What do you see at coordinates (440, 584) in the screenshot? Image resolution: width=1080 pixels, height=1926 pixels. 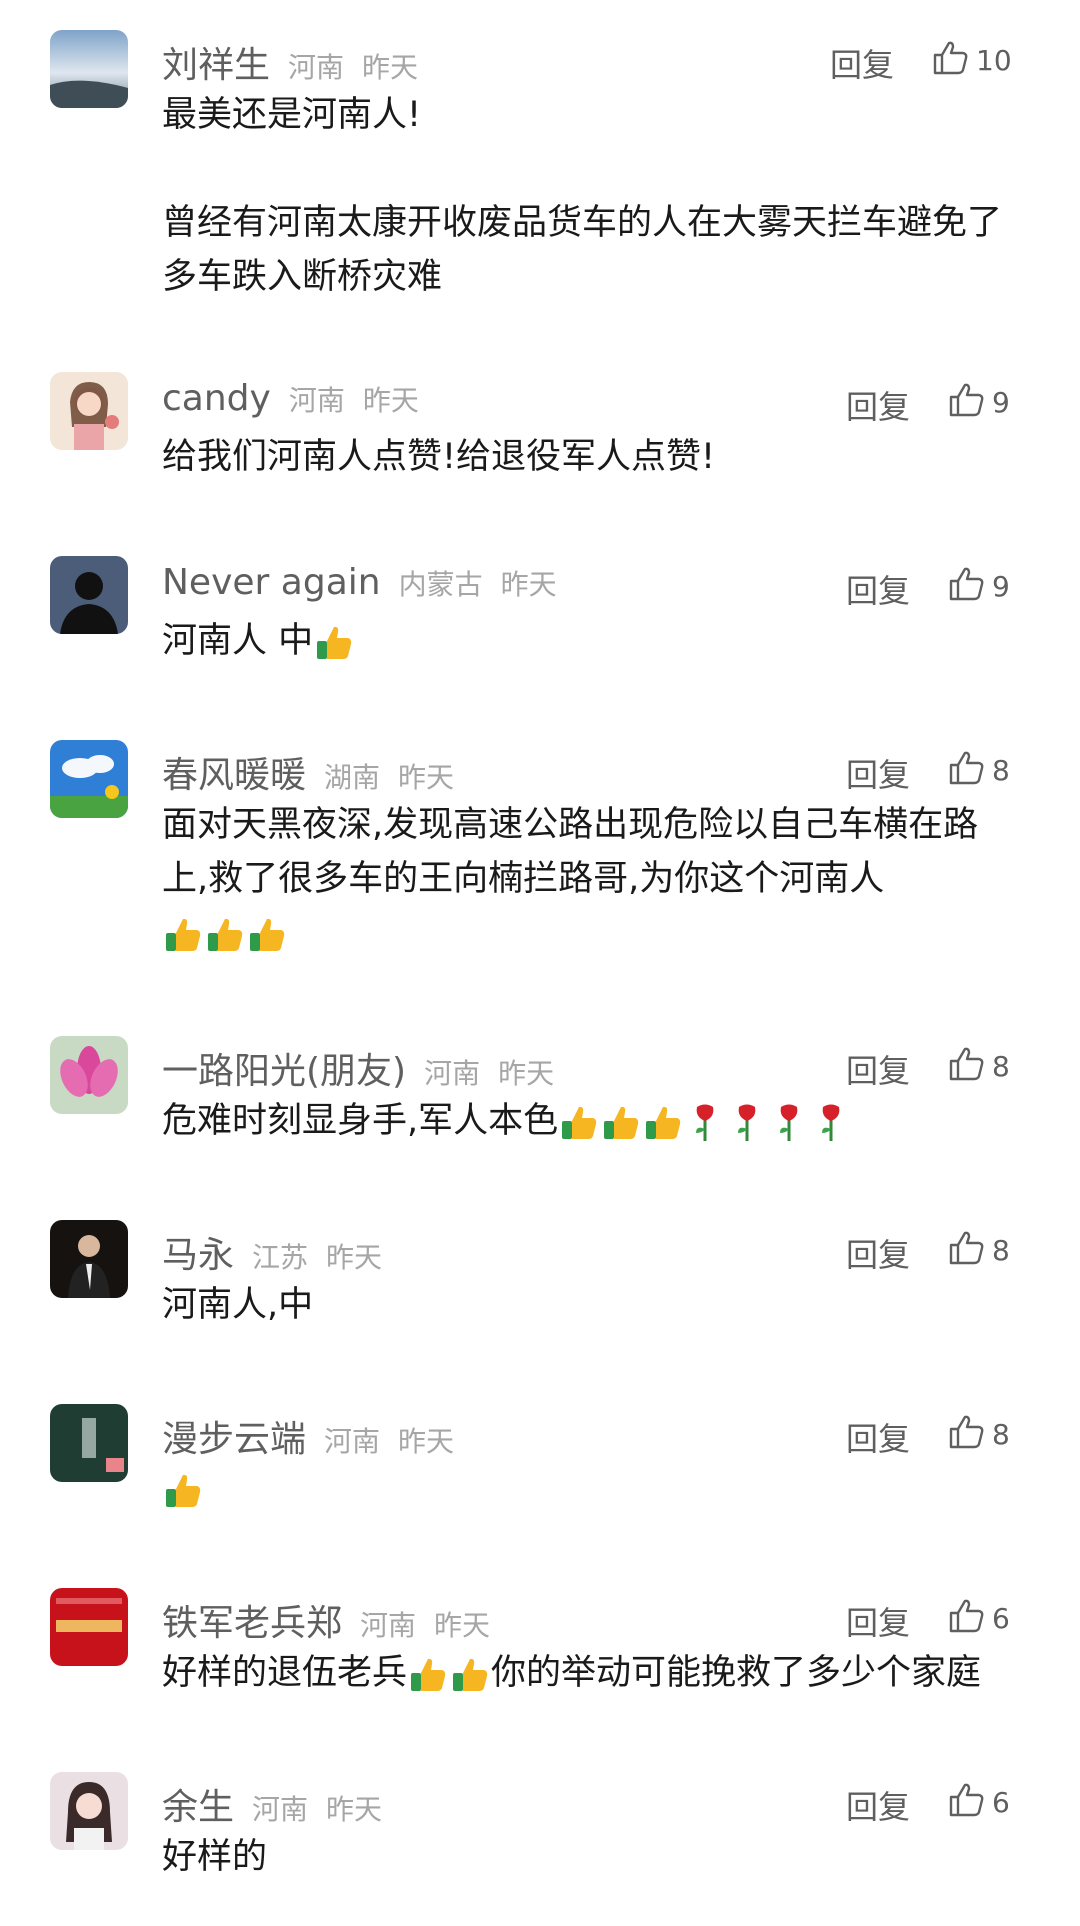 I see `location: 内蒙古` at bounding box center [440, 584].